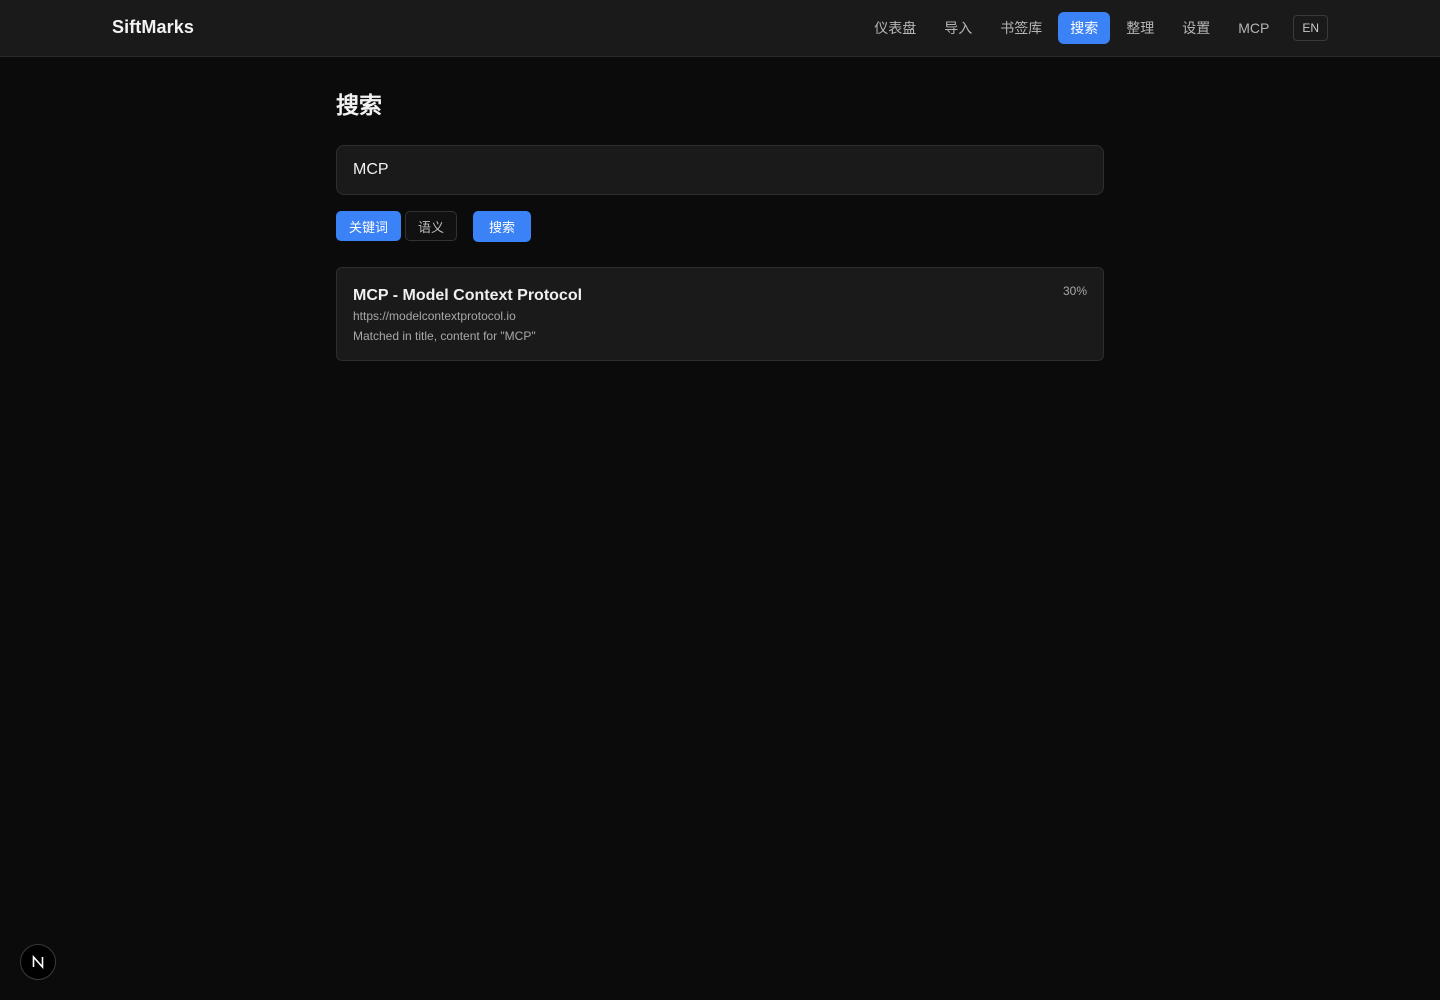 The height and width of the screenshot is (1000, 1440). I want to click on nav-item-search: 搜索, so click(1084, 28).